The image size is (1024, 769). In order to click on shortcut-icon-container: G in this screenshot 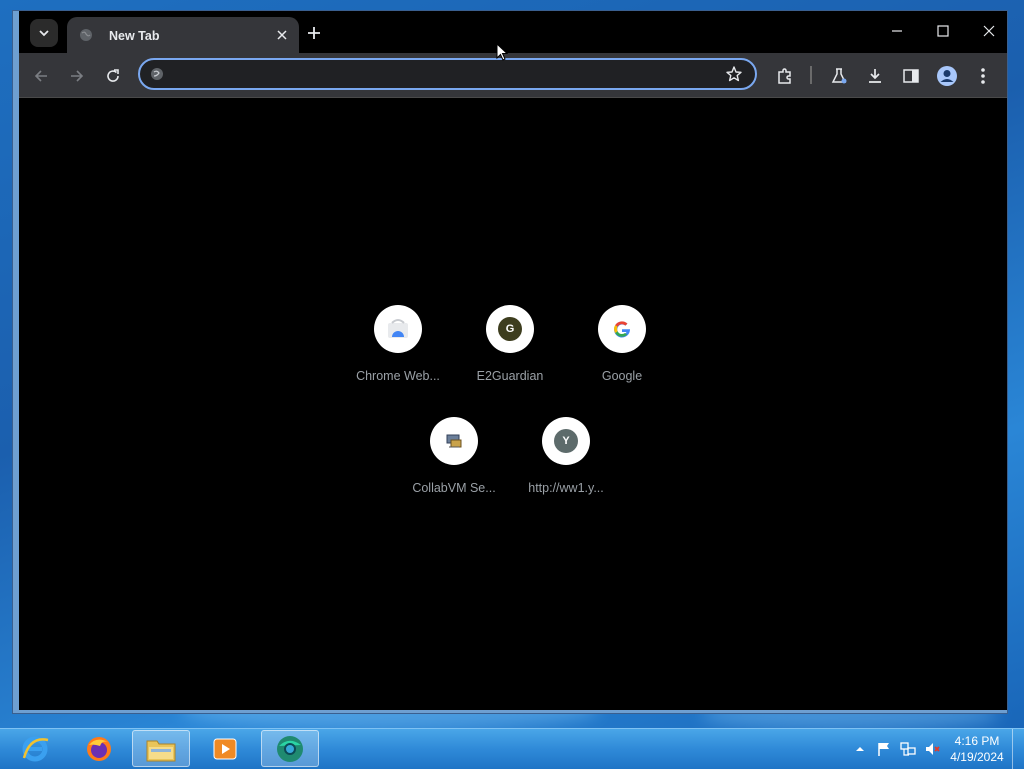, I will do `click(510, 329)`.